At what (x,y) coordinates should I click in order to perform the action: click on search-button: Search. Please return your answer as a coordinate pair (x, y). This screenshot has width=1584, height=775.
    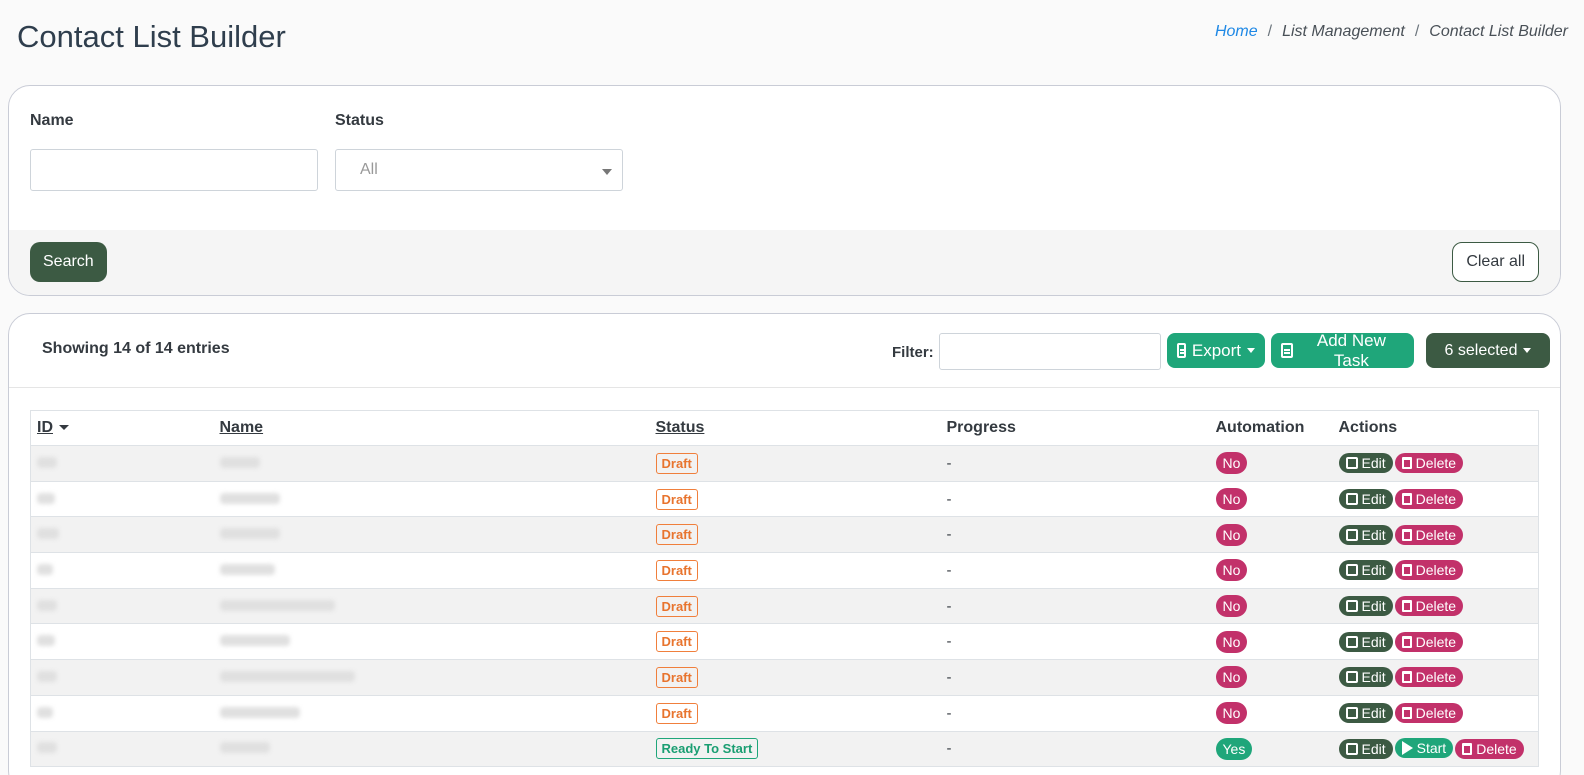
    Looking at the image, I should click on (68, 262).